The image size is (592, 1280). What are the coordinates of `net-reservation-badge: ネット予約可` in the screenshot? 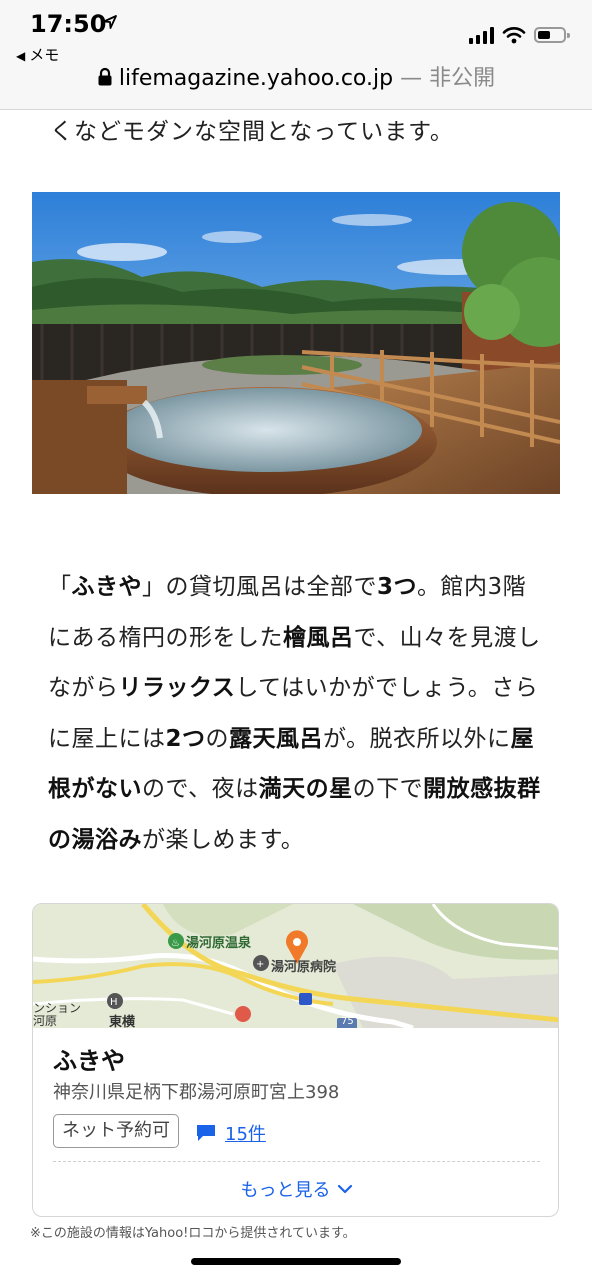 It's located at (116, 1131).